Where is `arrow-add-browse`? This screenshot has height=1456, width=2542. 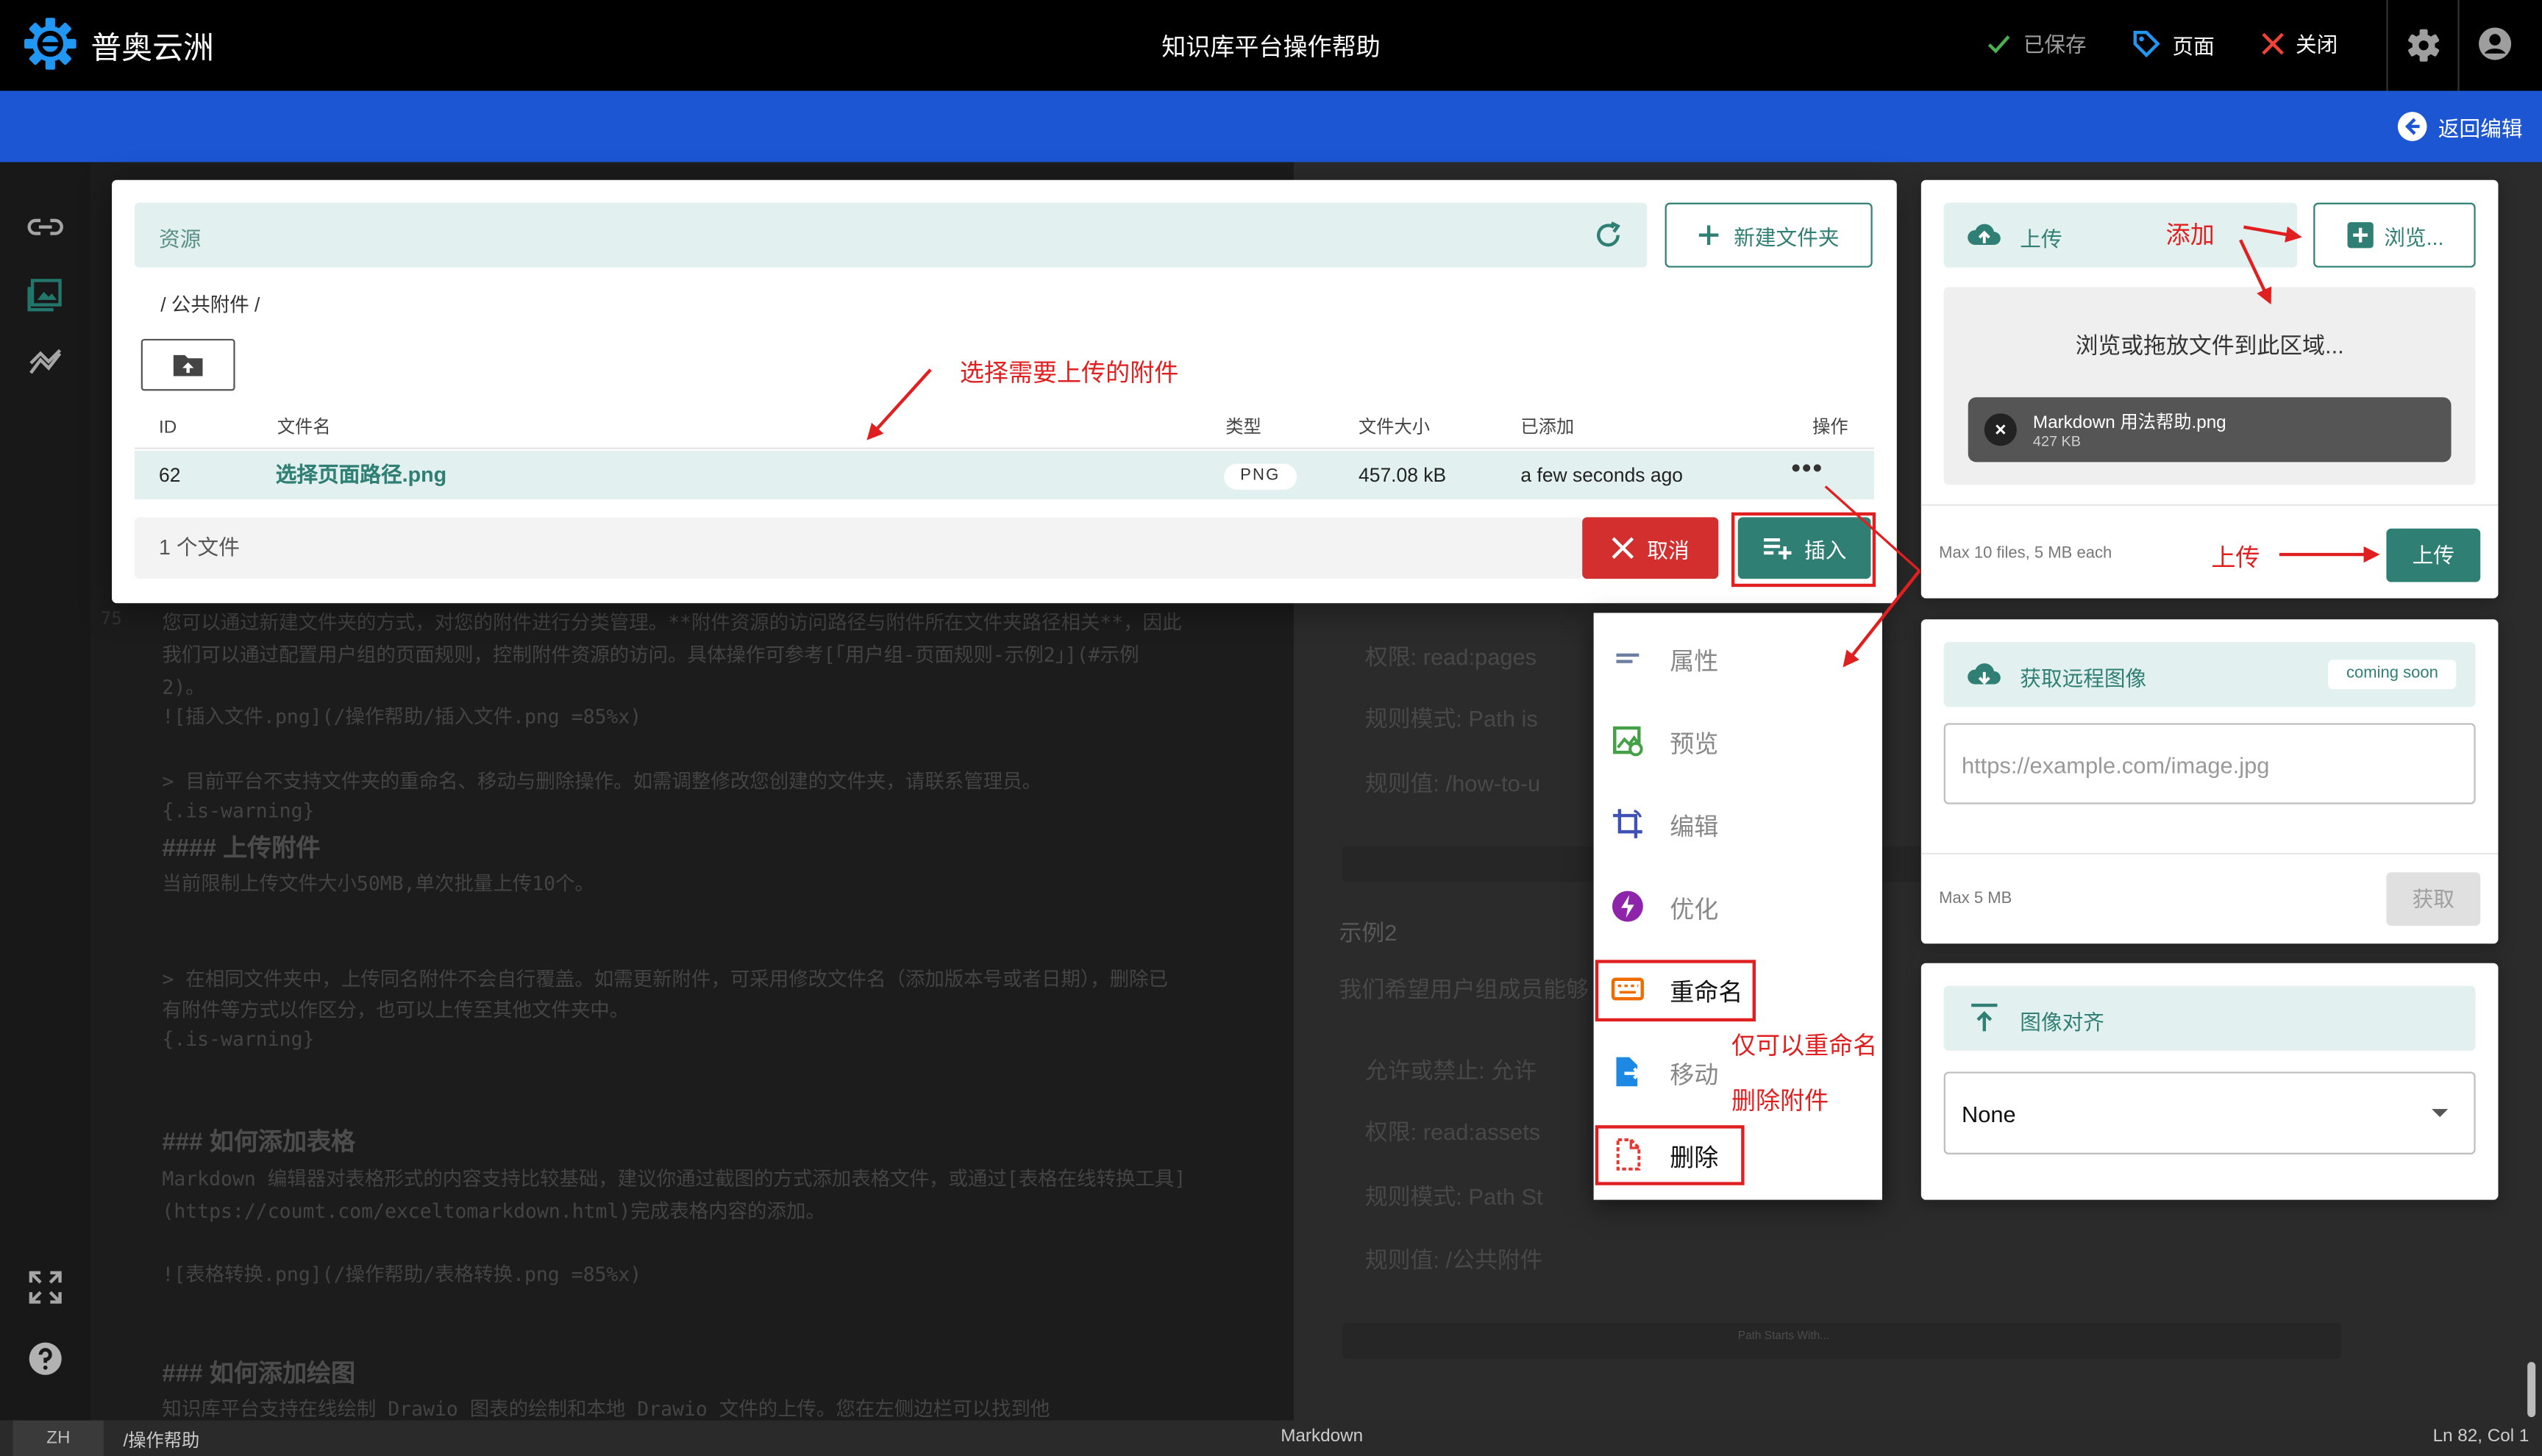 arrow-add-browse is located at coordinates (2272, 234).